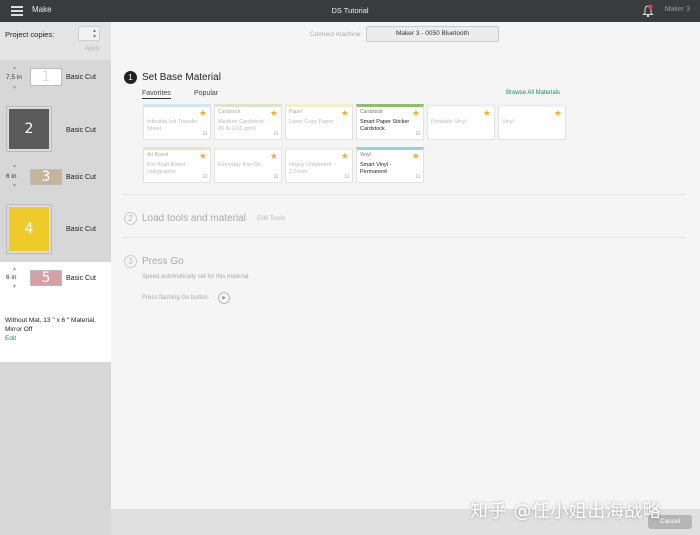 The image size is (700, 535). I want to click on step-3-title: Press Go, so click(163, 261).